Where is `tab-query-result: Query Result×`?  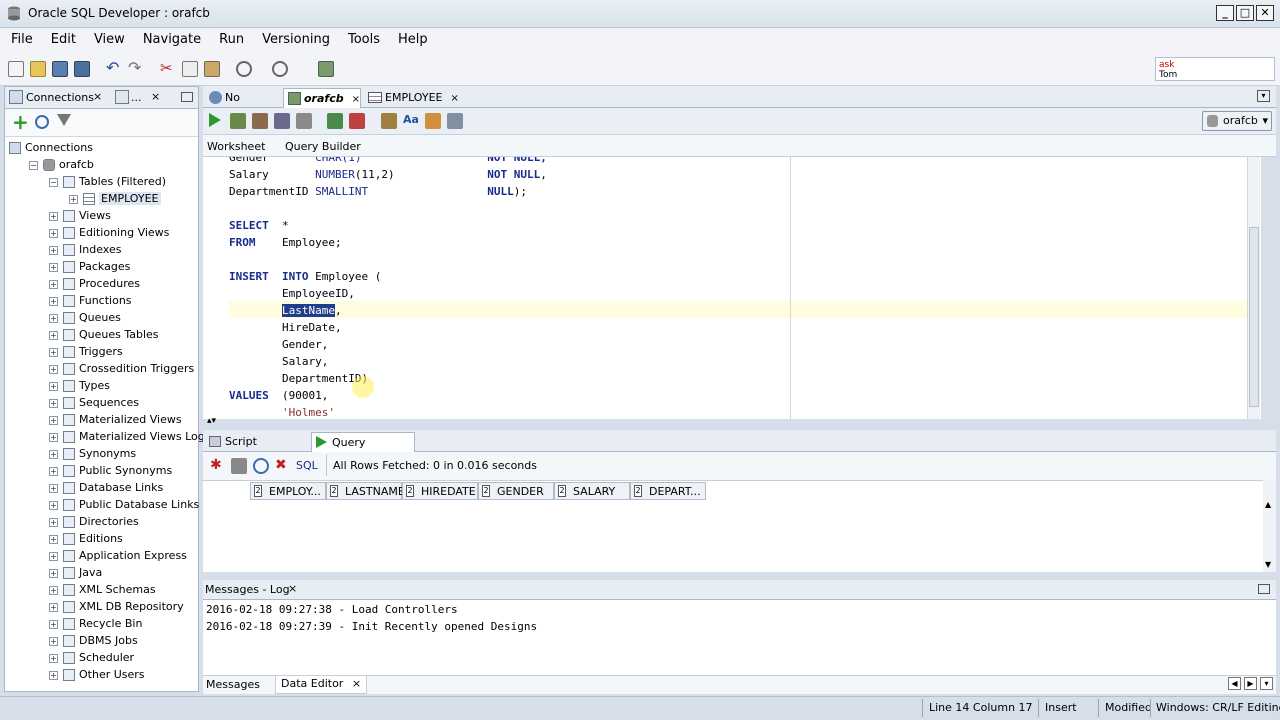 tab-query-result: Query Result× is located at coordinates (363, 450).